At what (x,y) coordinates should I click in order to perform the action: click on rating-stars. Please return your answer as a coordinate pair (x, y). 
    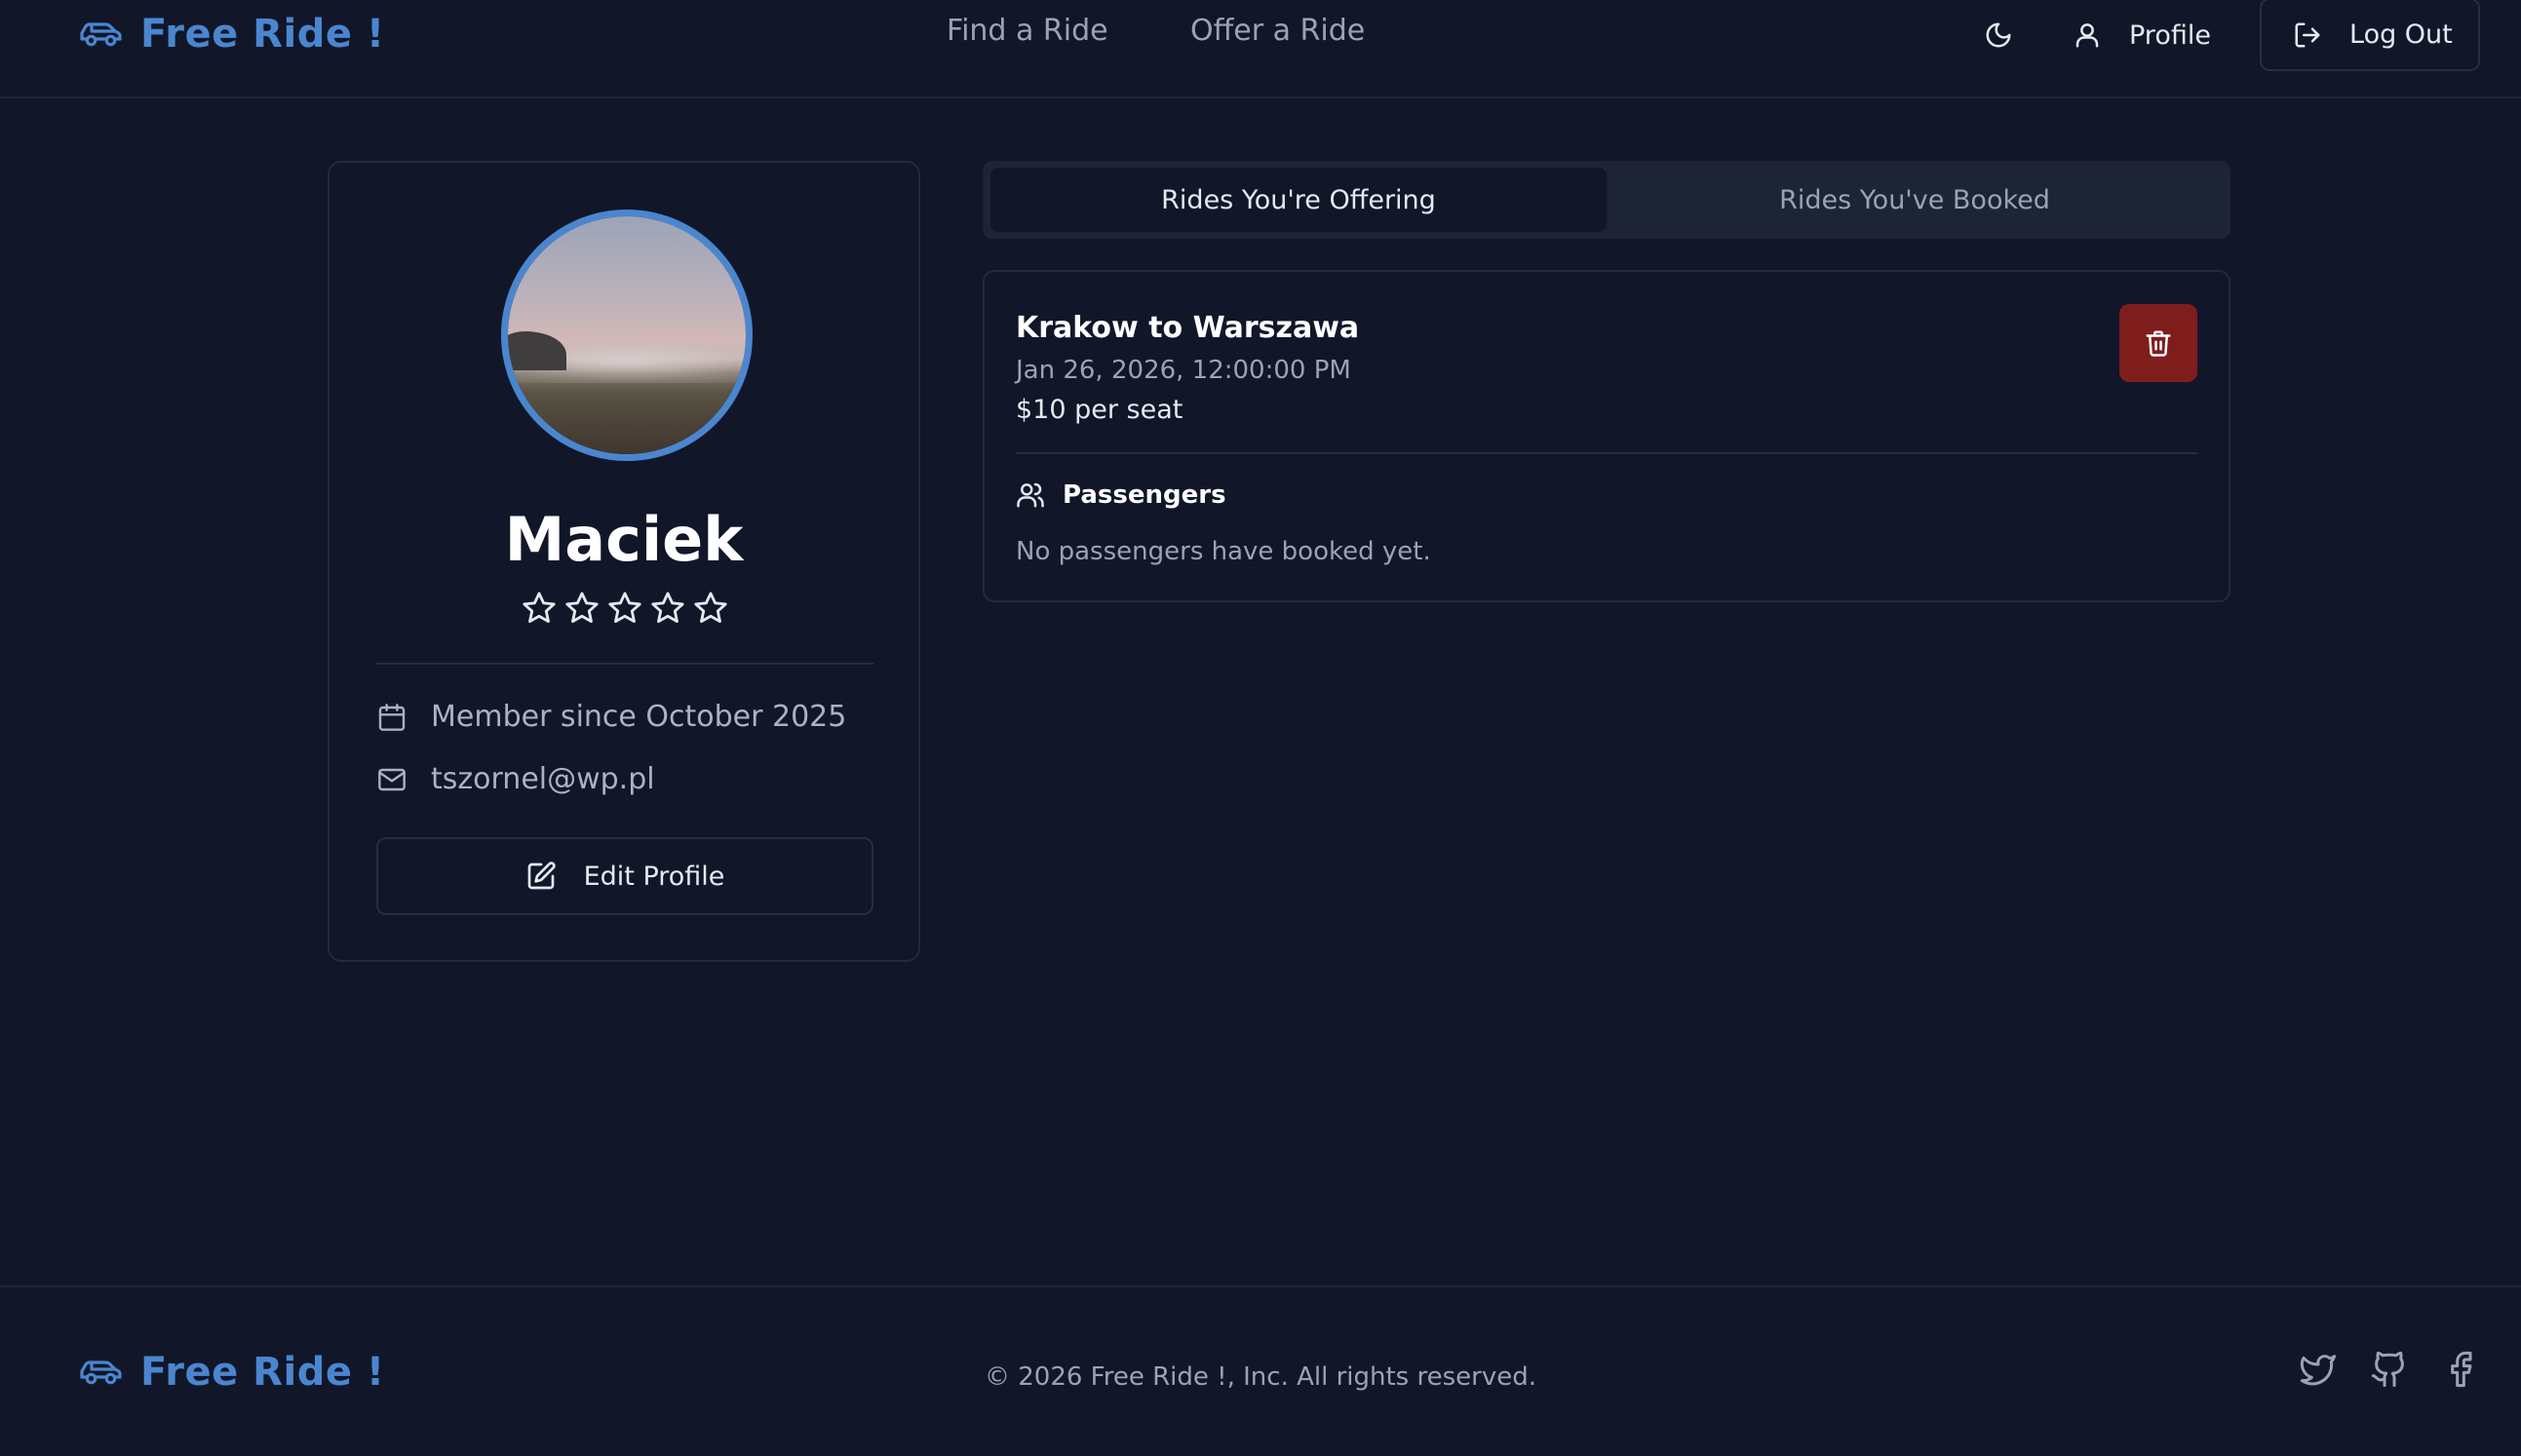
    Looking at the image, I should click on (625, 608).